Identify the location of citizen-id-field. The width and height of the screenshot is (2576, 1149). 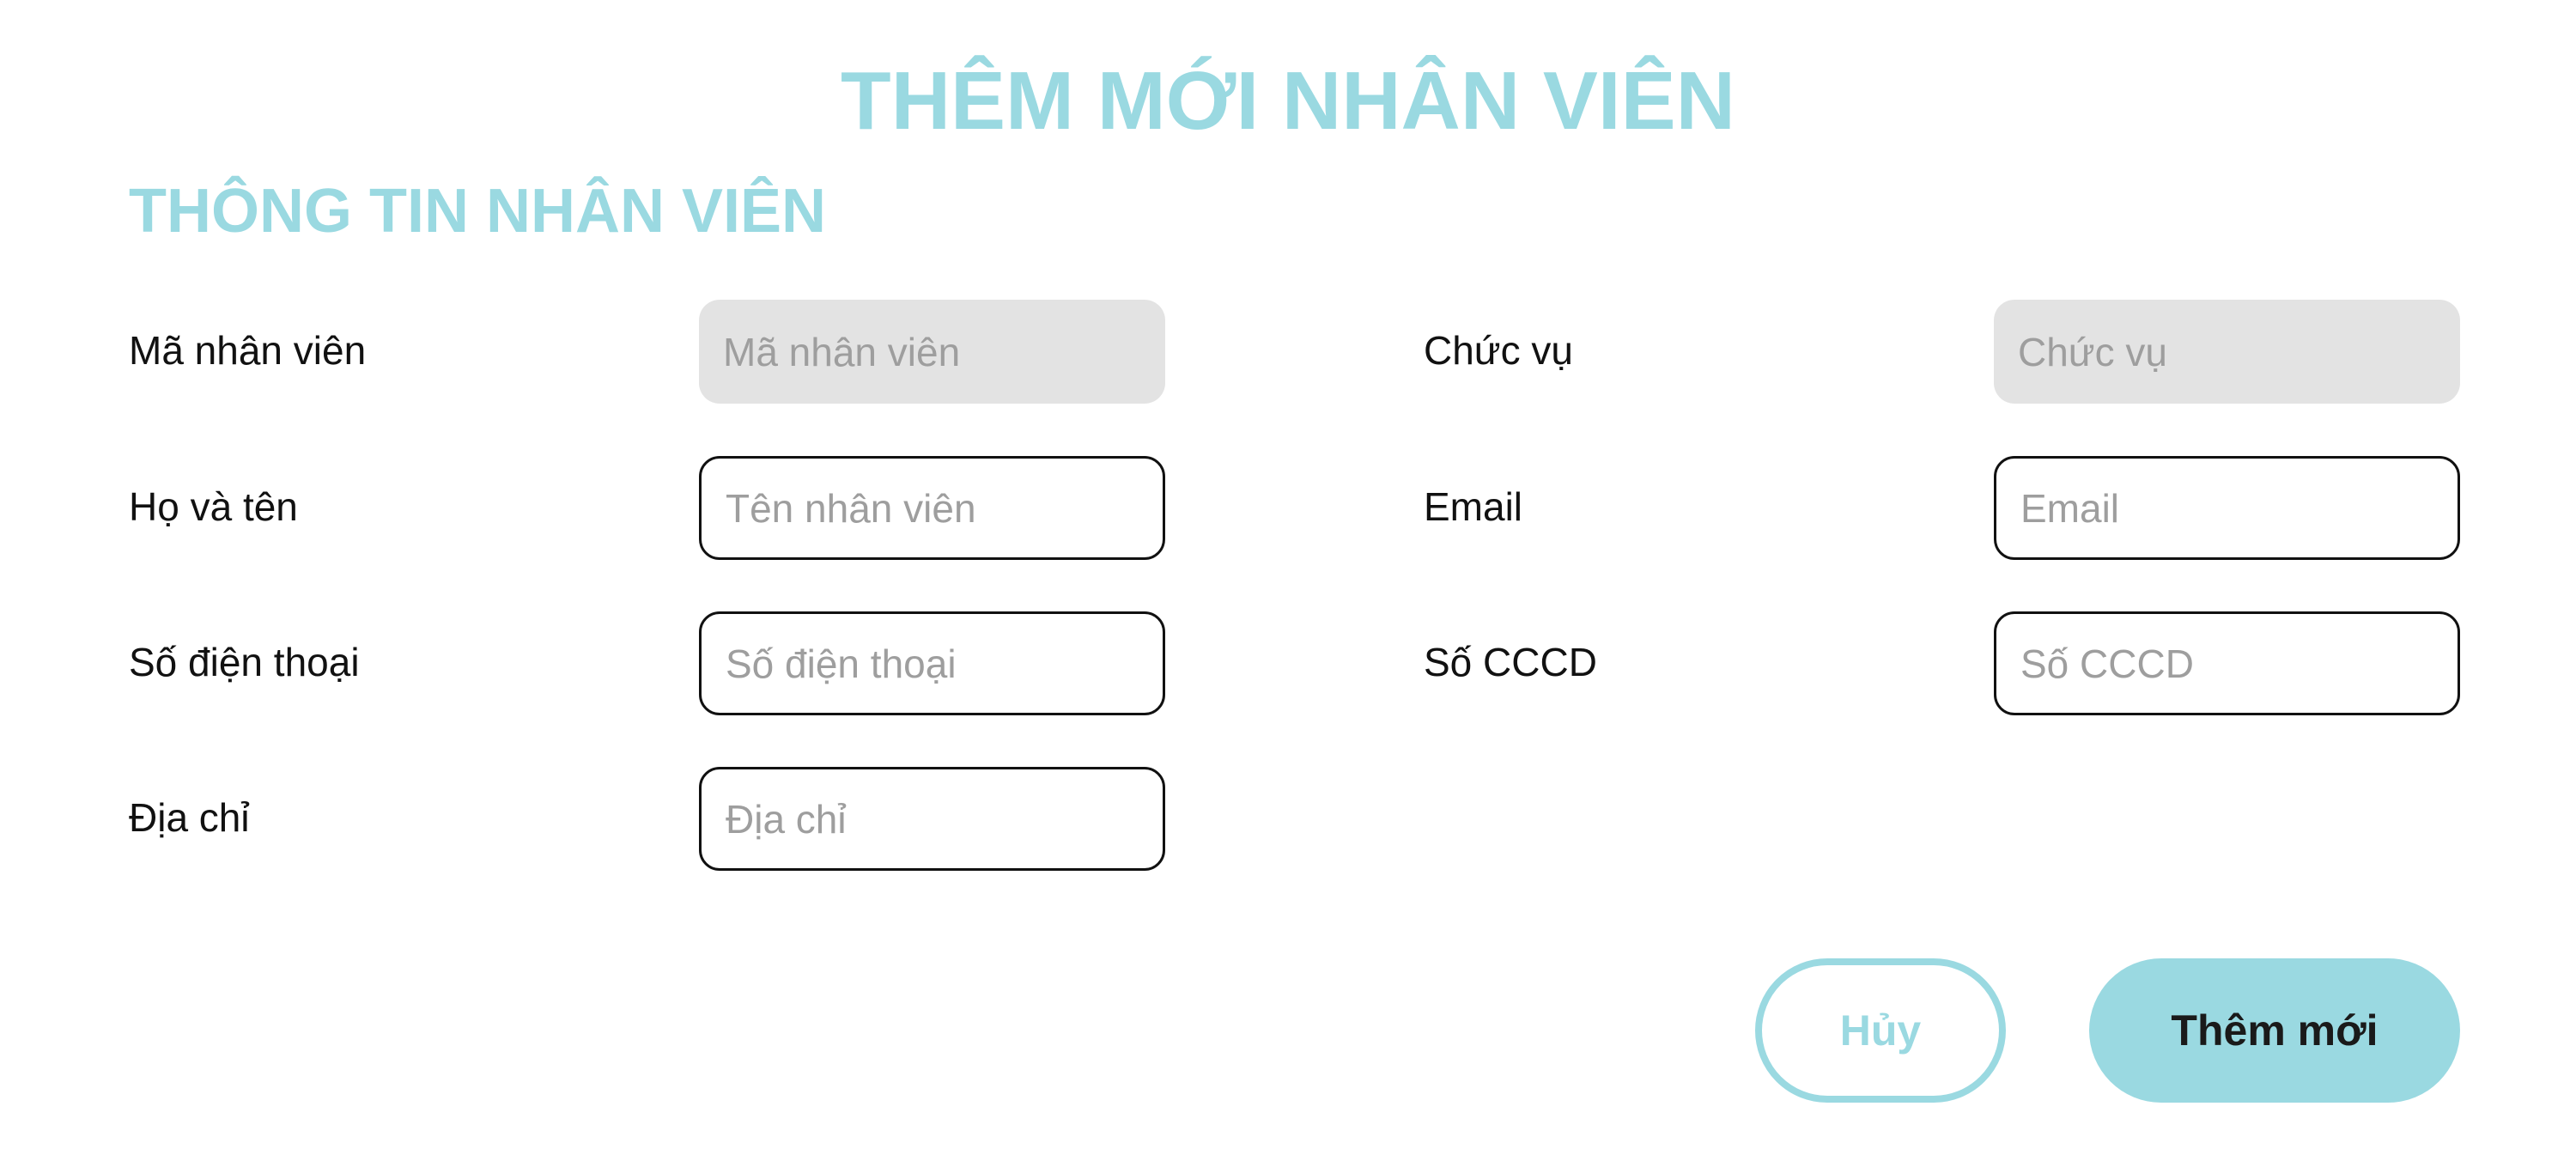
(2227, 663).